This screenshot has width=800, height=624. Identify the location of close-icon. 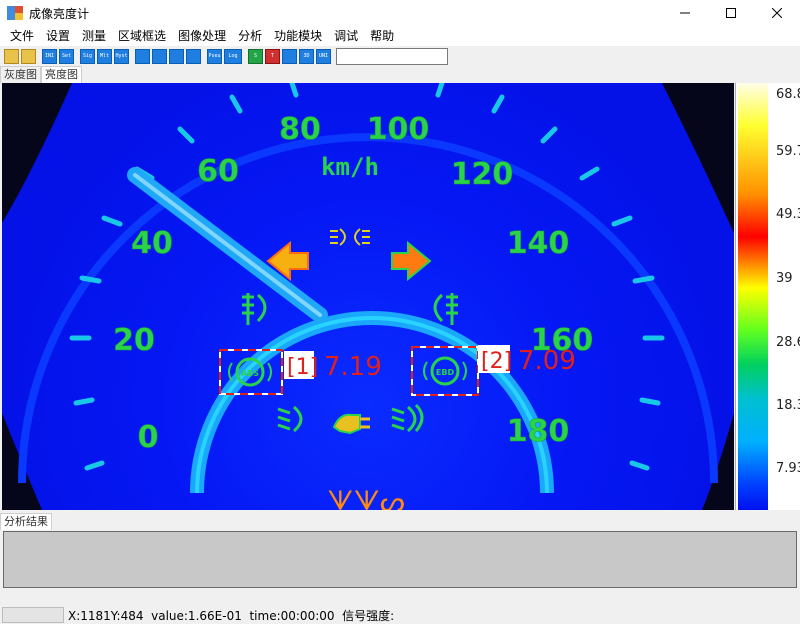
(777, 13).